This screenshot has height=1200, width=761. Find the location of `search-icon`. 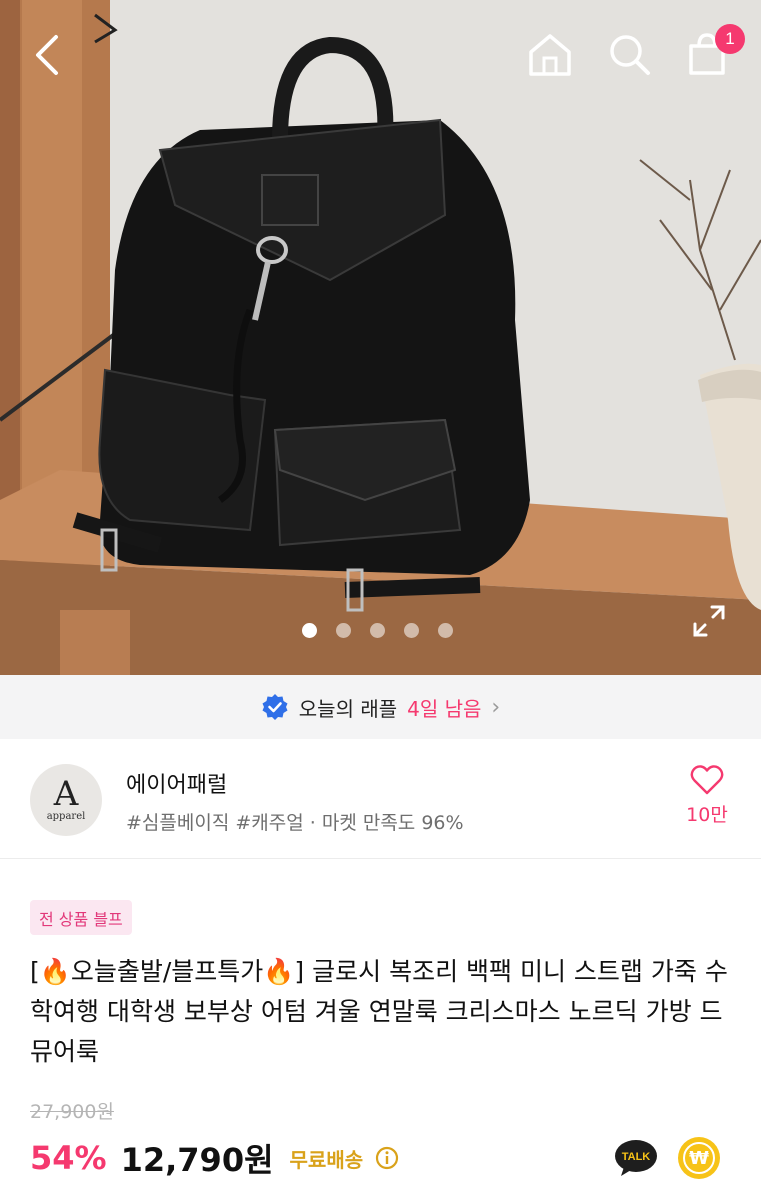

search-icon is located at coordinates (630, 55).